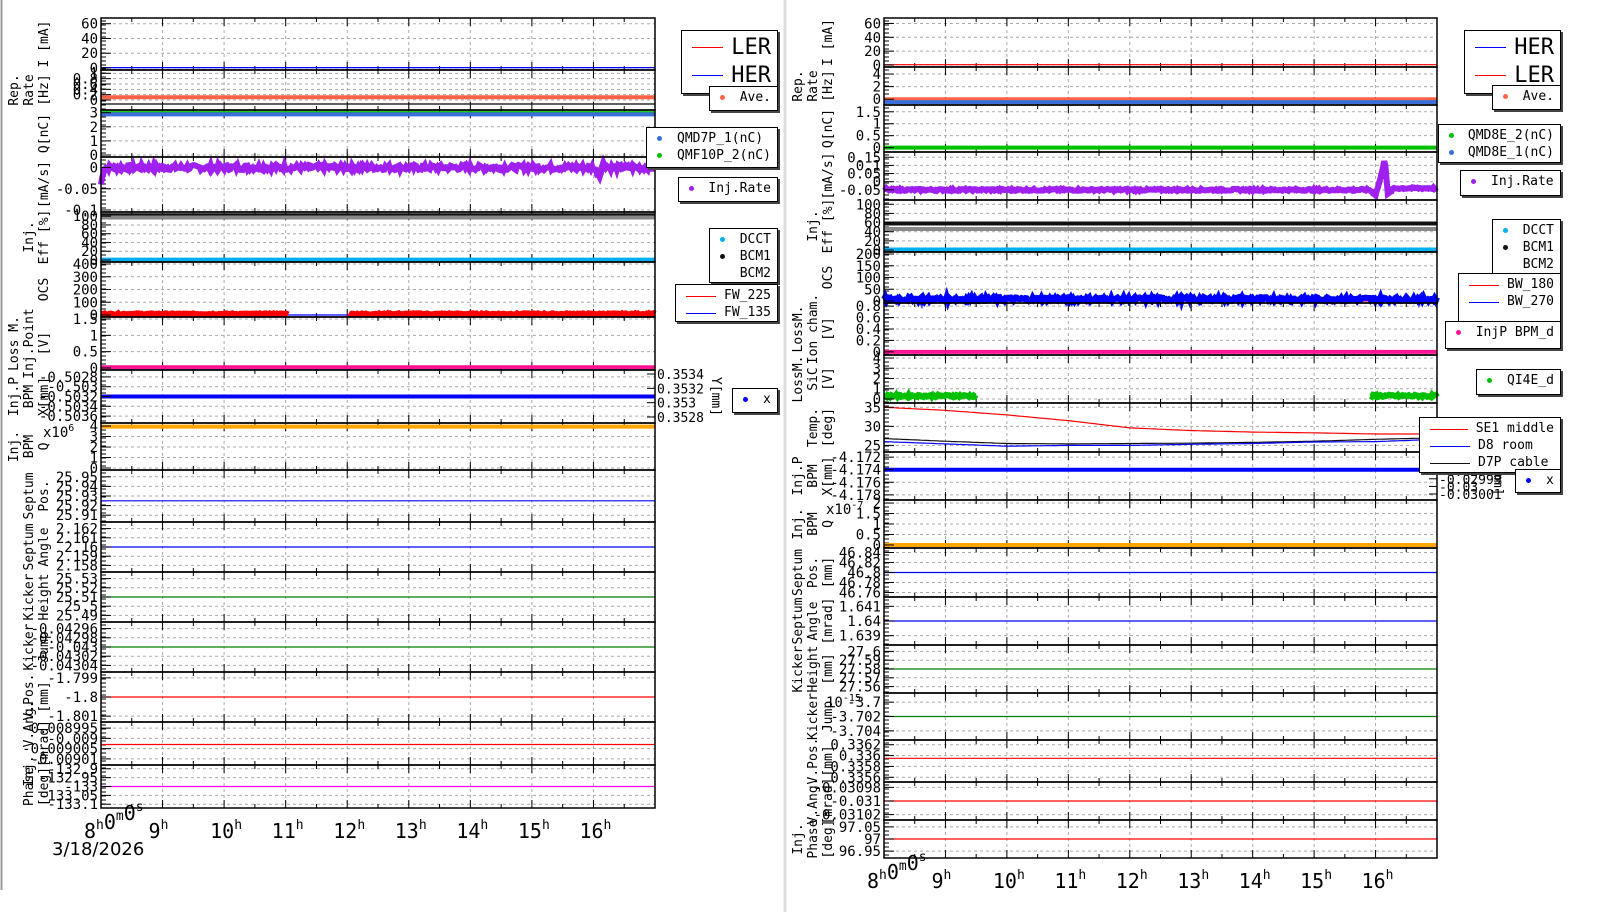 Image resolution: width=1606 pixels, height=912 pixels. Describe the element at coordinates (1122, 716) in the screenshot. I see `panel-14: -3.704-3.702-3.7Kicker Jump` at that location.